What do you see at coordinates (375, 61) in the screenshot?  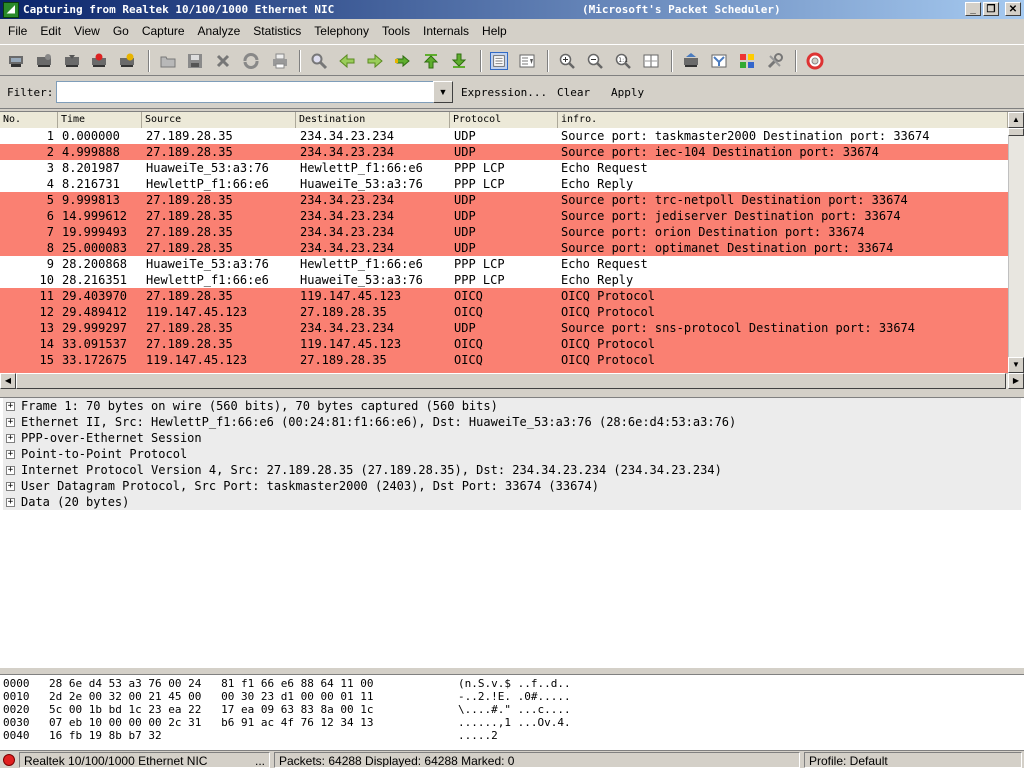 I see `go-forward-icon` at bounding box center [375, 61].